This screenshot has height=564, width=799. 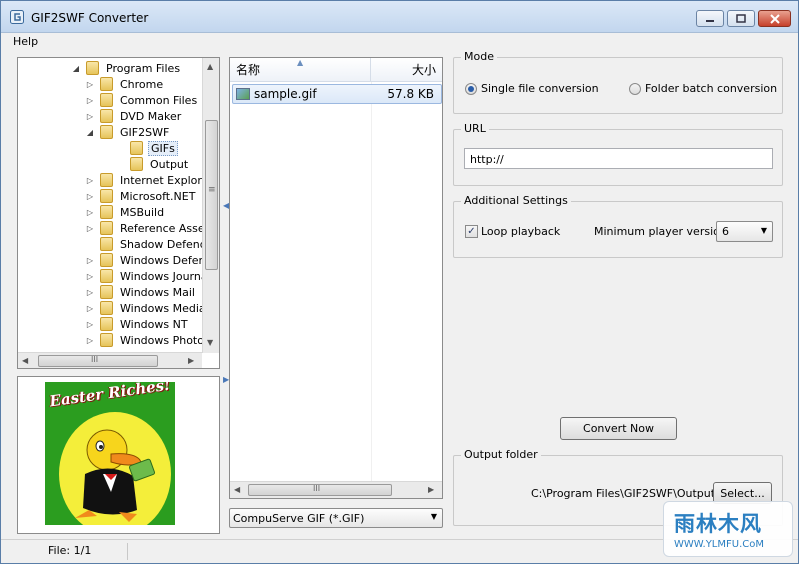 What do you see at coordinates (618, 158) in the screenshot?
I see `url-input: http://` at bounding box center [618, 158].